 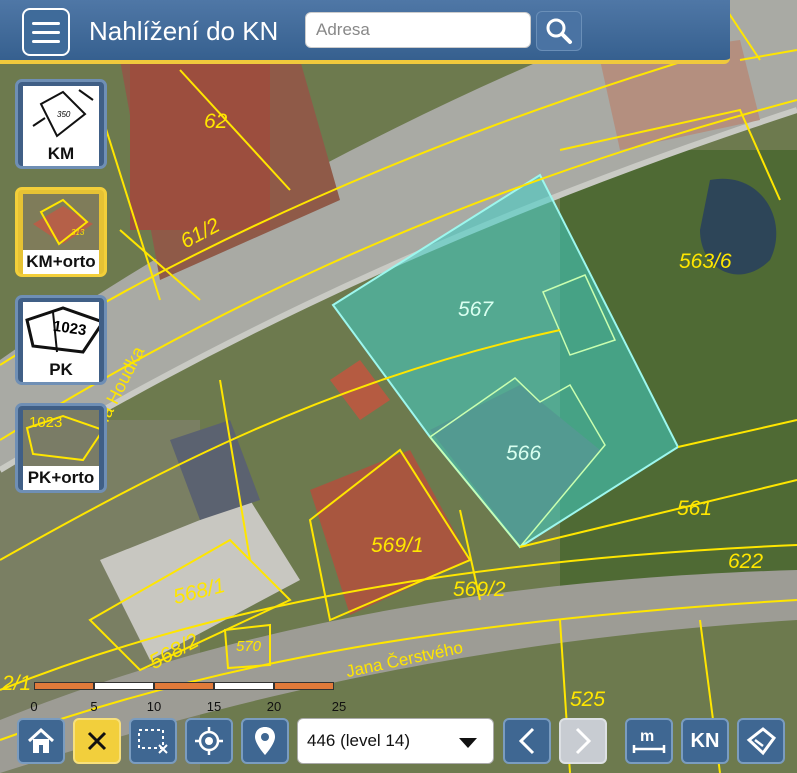 I want to click on zoom-level-value: 446 (level 14), so click(x=359, y=740).